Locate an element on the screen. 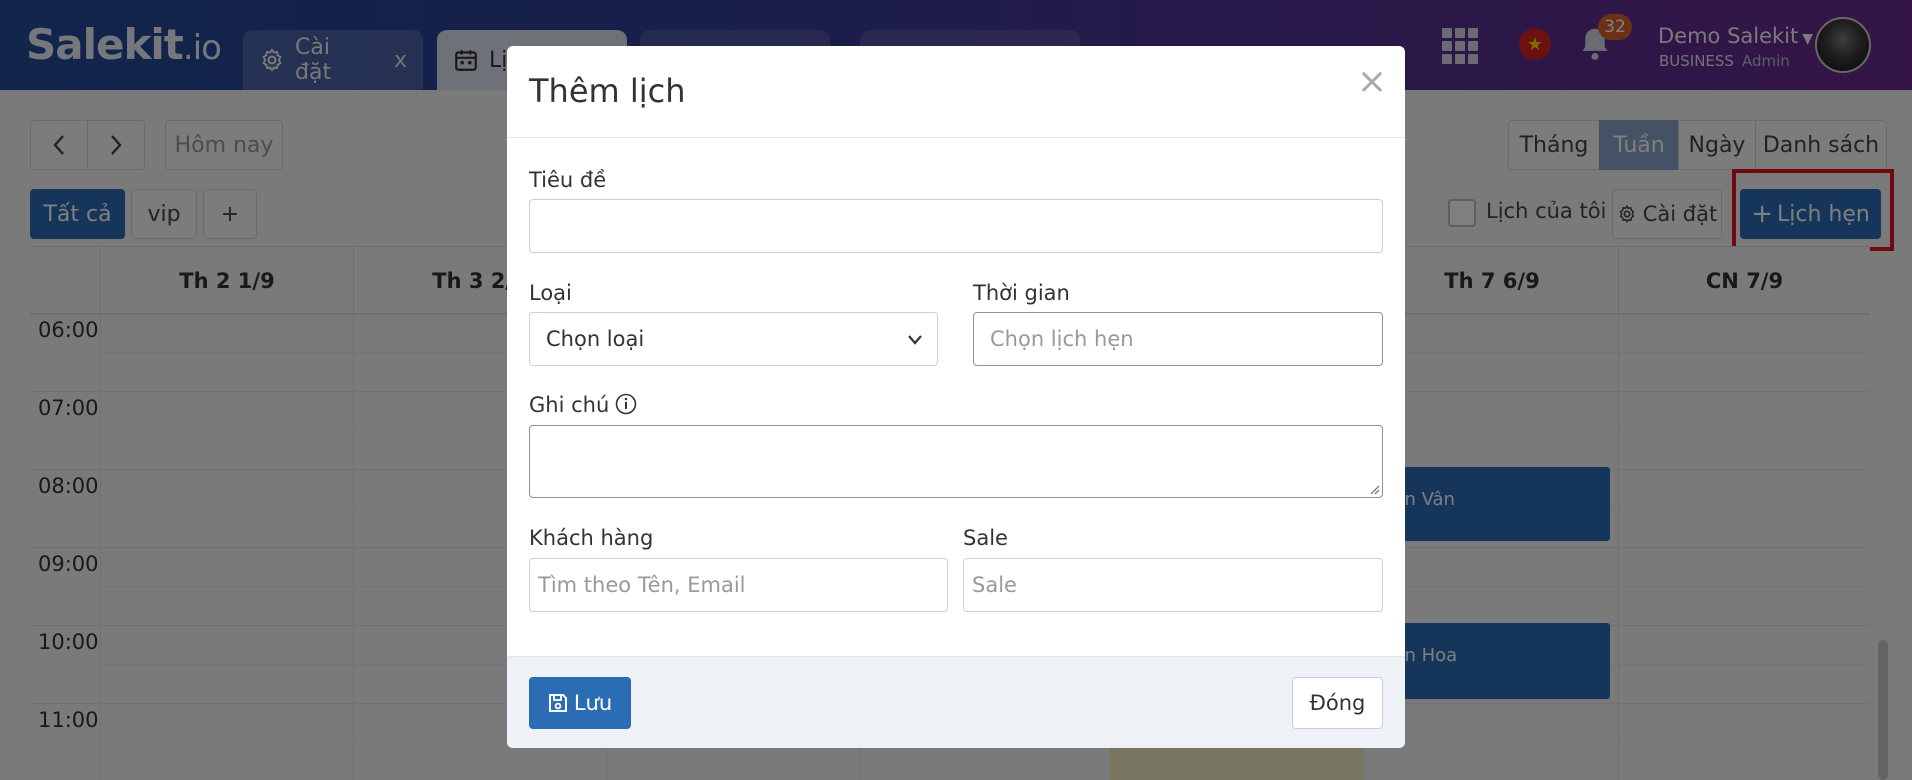 The height and width of the screenshot is (780, 1912). modal-title: Thêm lịch is located at coordinates (607, 91).